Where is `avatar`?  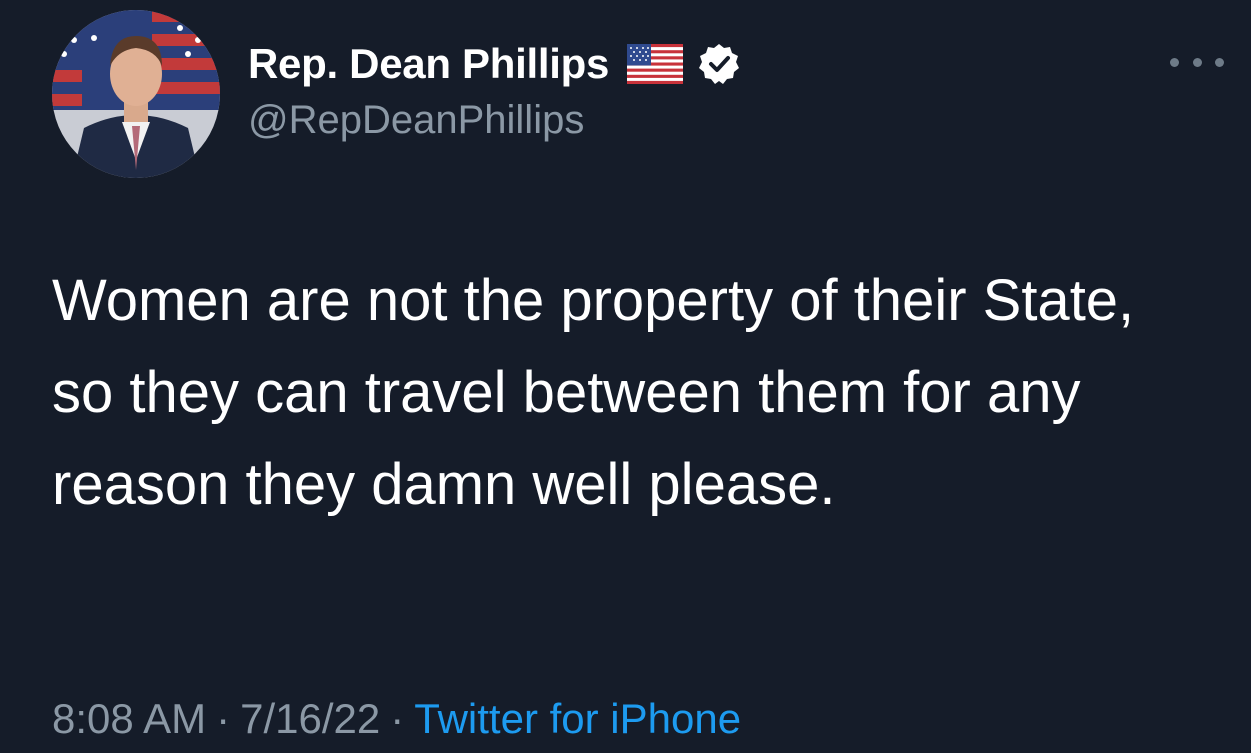
avatar is located at coordinates (136, 94).